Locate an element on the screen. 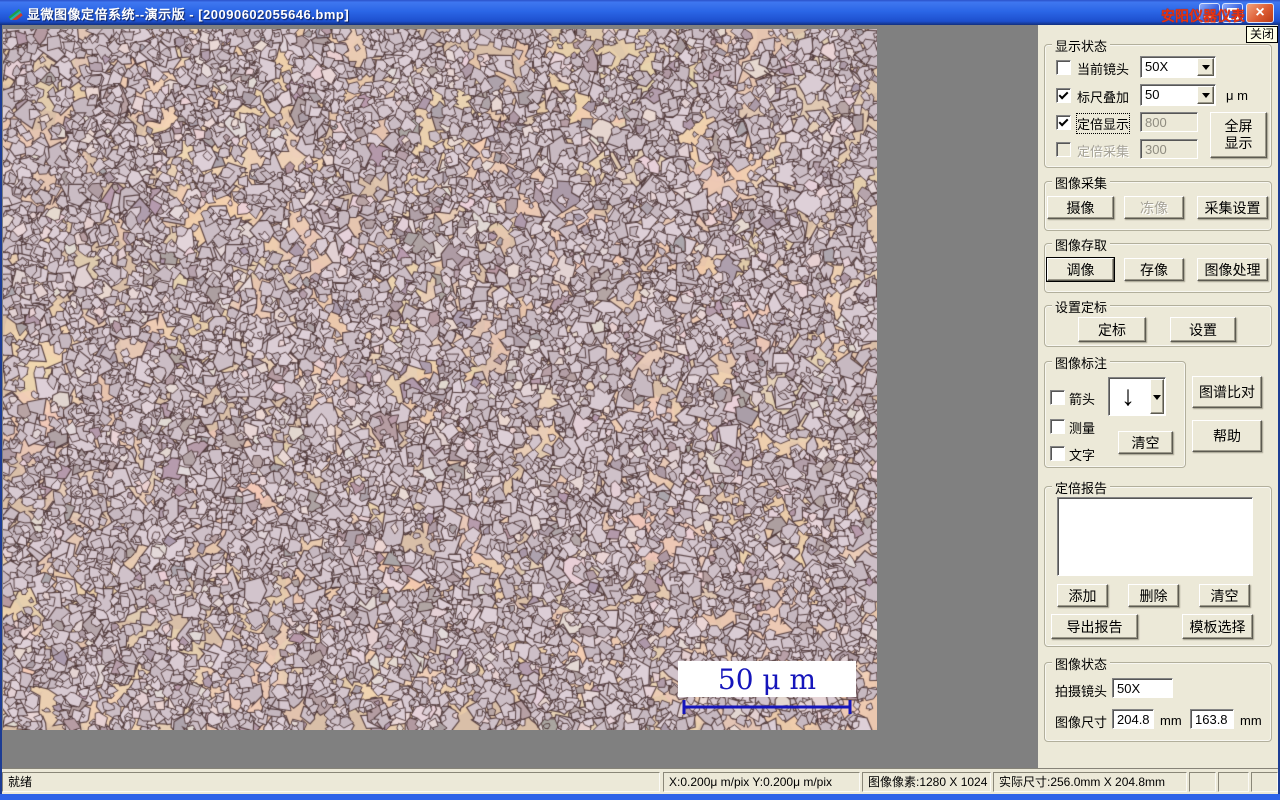  window-edge-bottom is located at coordinates (640, 797).